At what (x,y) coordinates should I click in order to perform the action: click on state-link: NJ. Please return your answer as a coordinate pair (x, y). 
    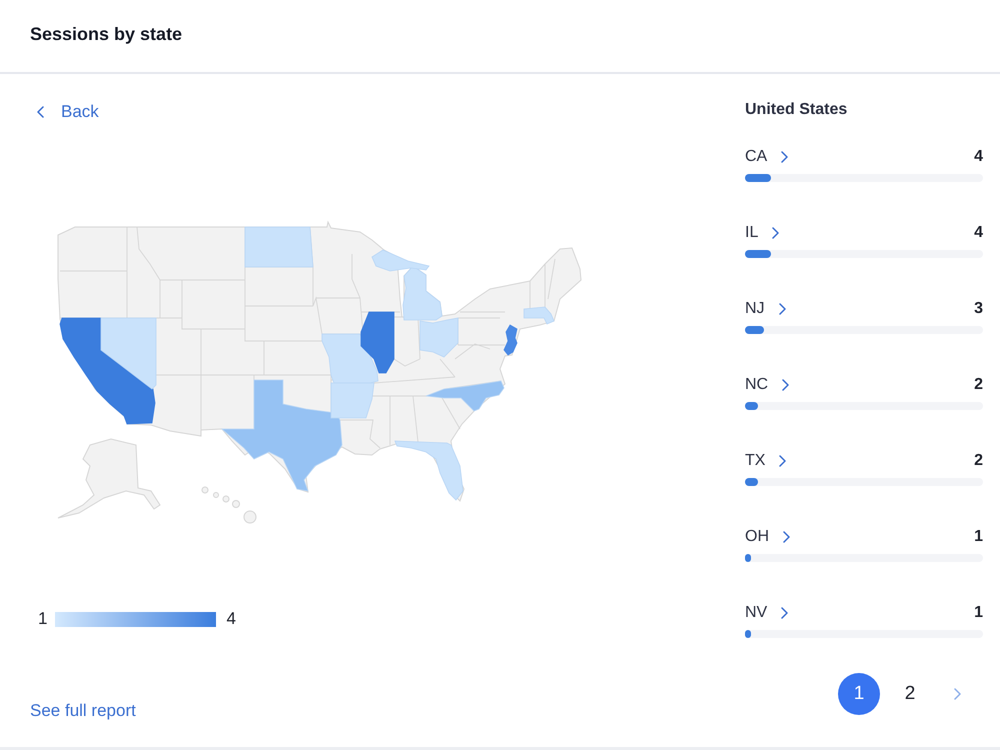
    Looking at the image, I should click on (765, 309).